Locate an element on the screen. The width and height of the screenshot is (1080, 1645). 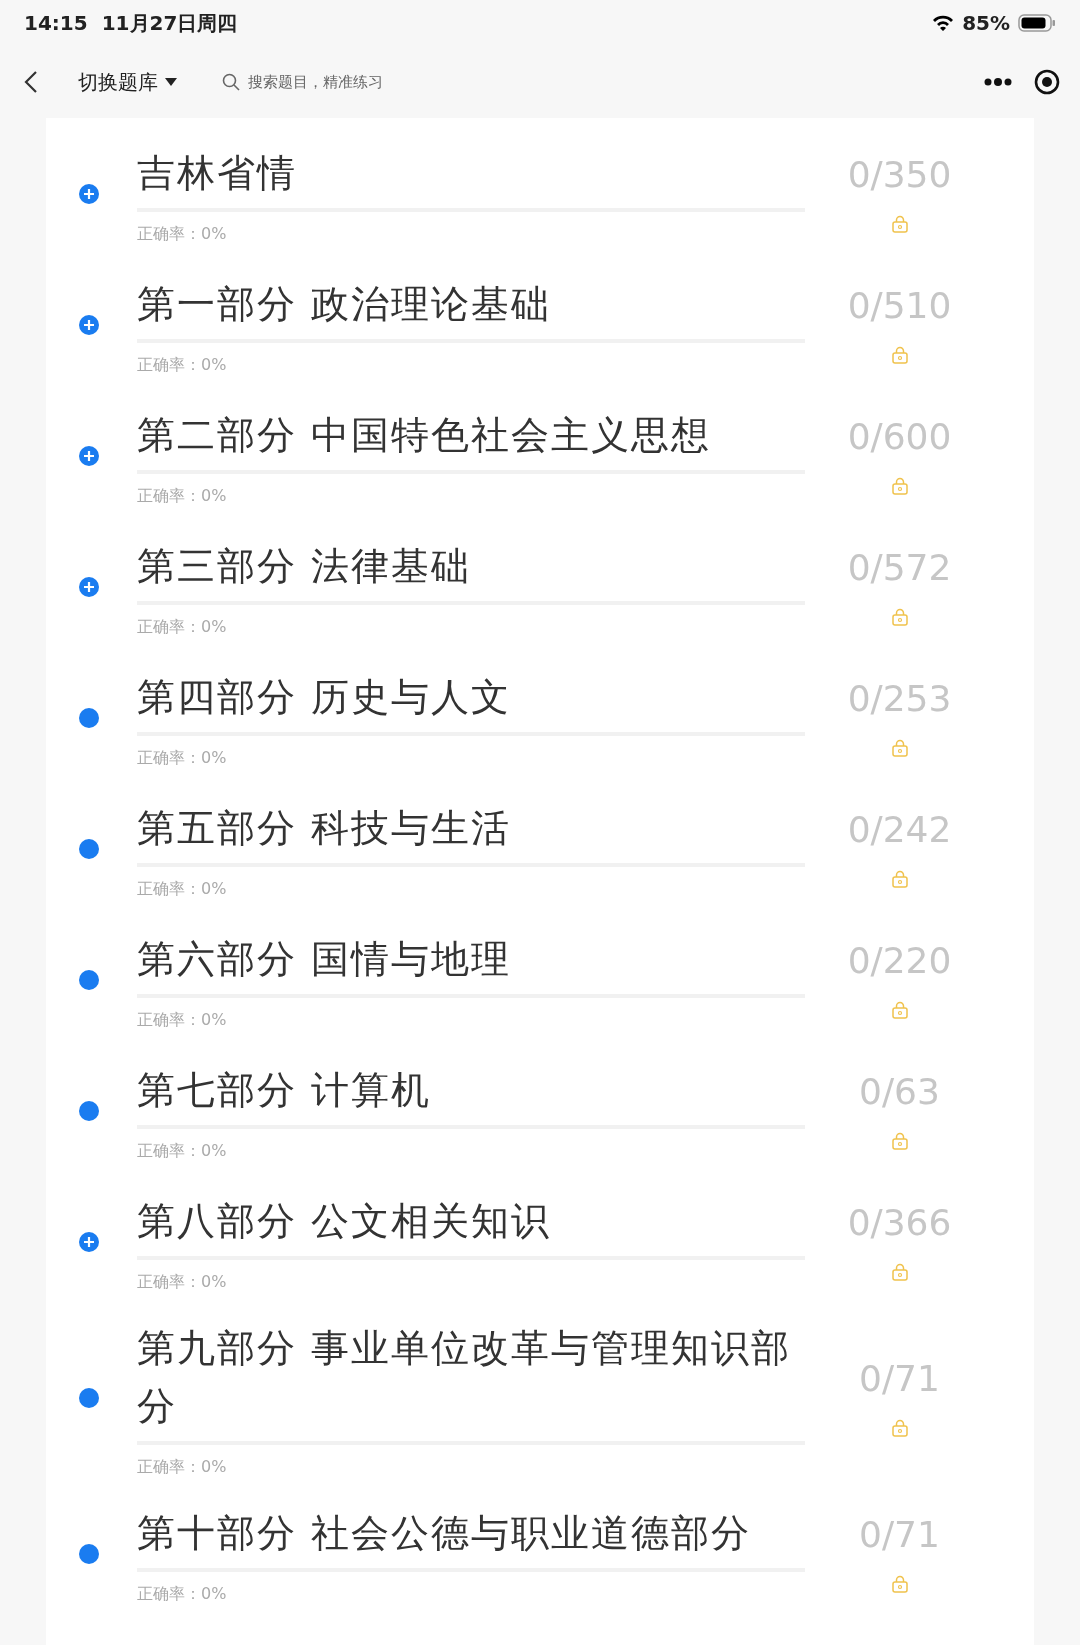
question-count: 0/572 is located at coordinates (899, 567).